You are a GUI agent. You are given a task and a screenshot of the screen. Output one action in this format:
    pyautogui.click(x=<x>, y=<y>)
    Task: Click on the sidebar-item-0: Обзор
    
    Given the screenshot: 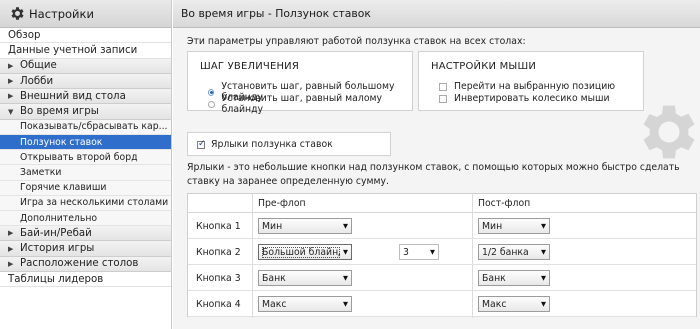 What is the action you would take?
    pyautogui.click(x=85, y=36)
    